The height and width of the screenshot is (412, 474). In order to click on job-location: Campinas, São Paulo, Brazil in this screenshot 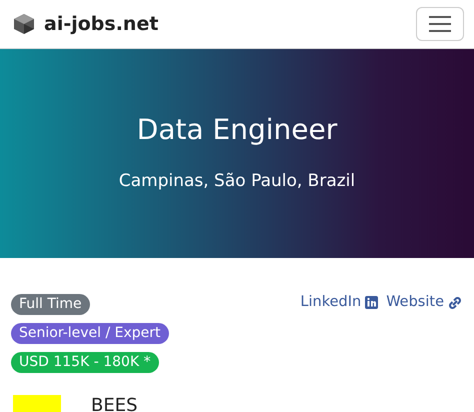, I will do `click(237, 181)`.